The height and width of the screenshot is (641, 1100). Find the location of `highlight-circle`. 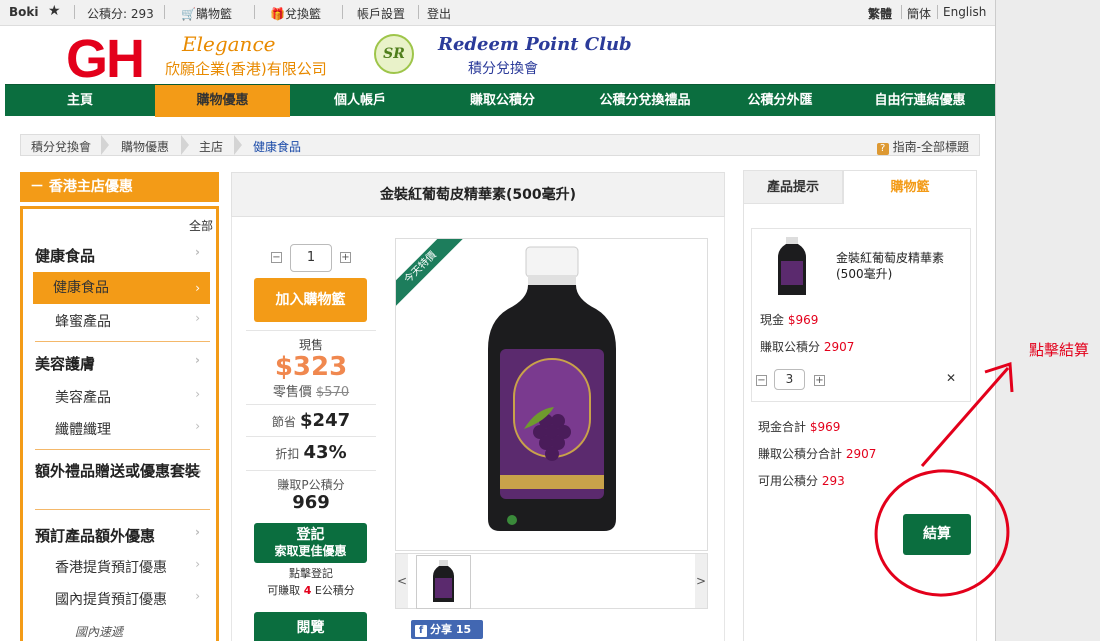

highlight-circle is located at coordinates (942, 533).